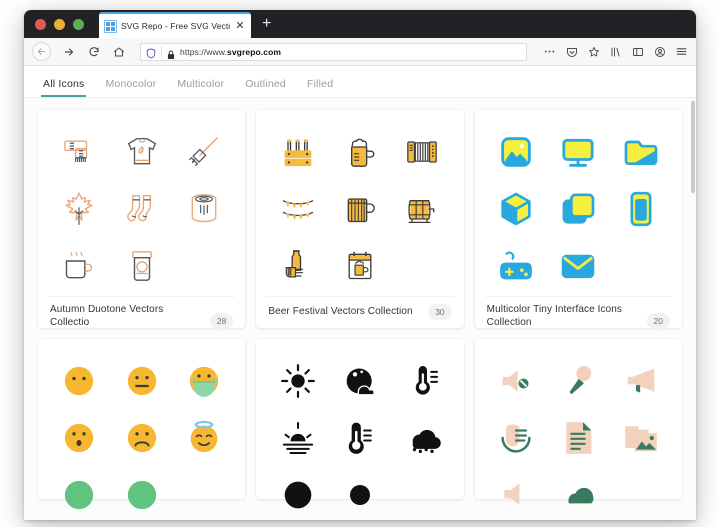  I want to click on sweater-icon, so click(141, 150).